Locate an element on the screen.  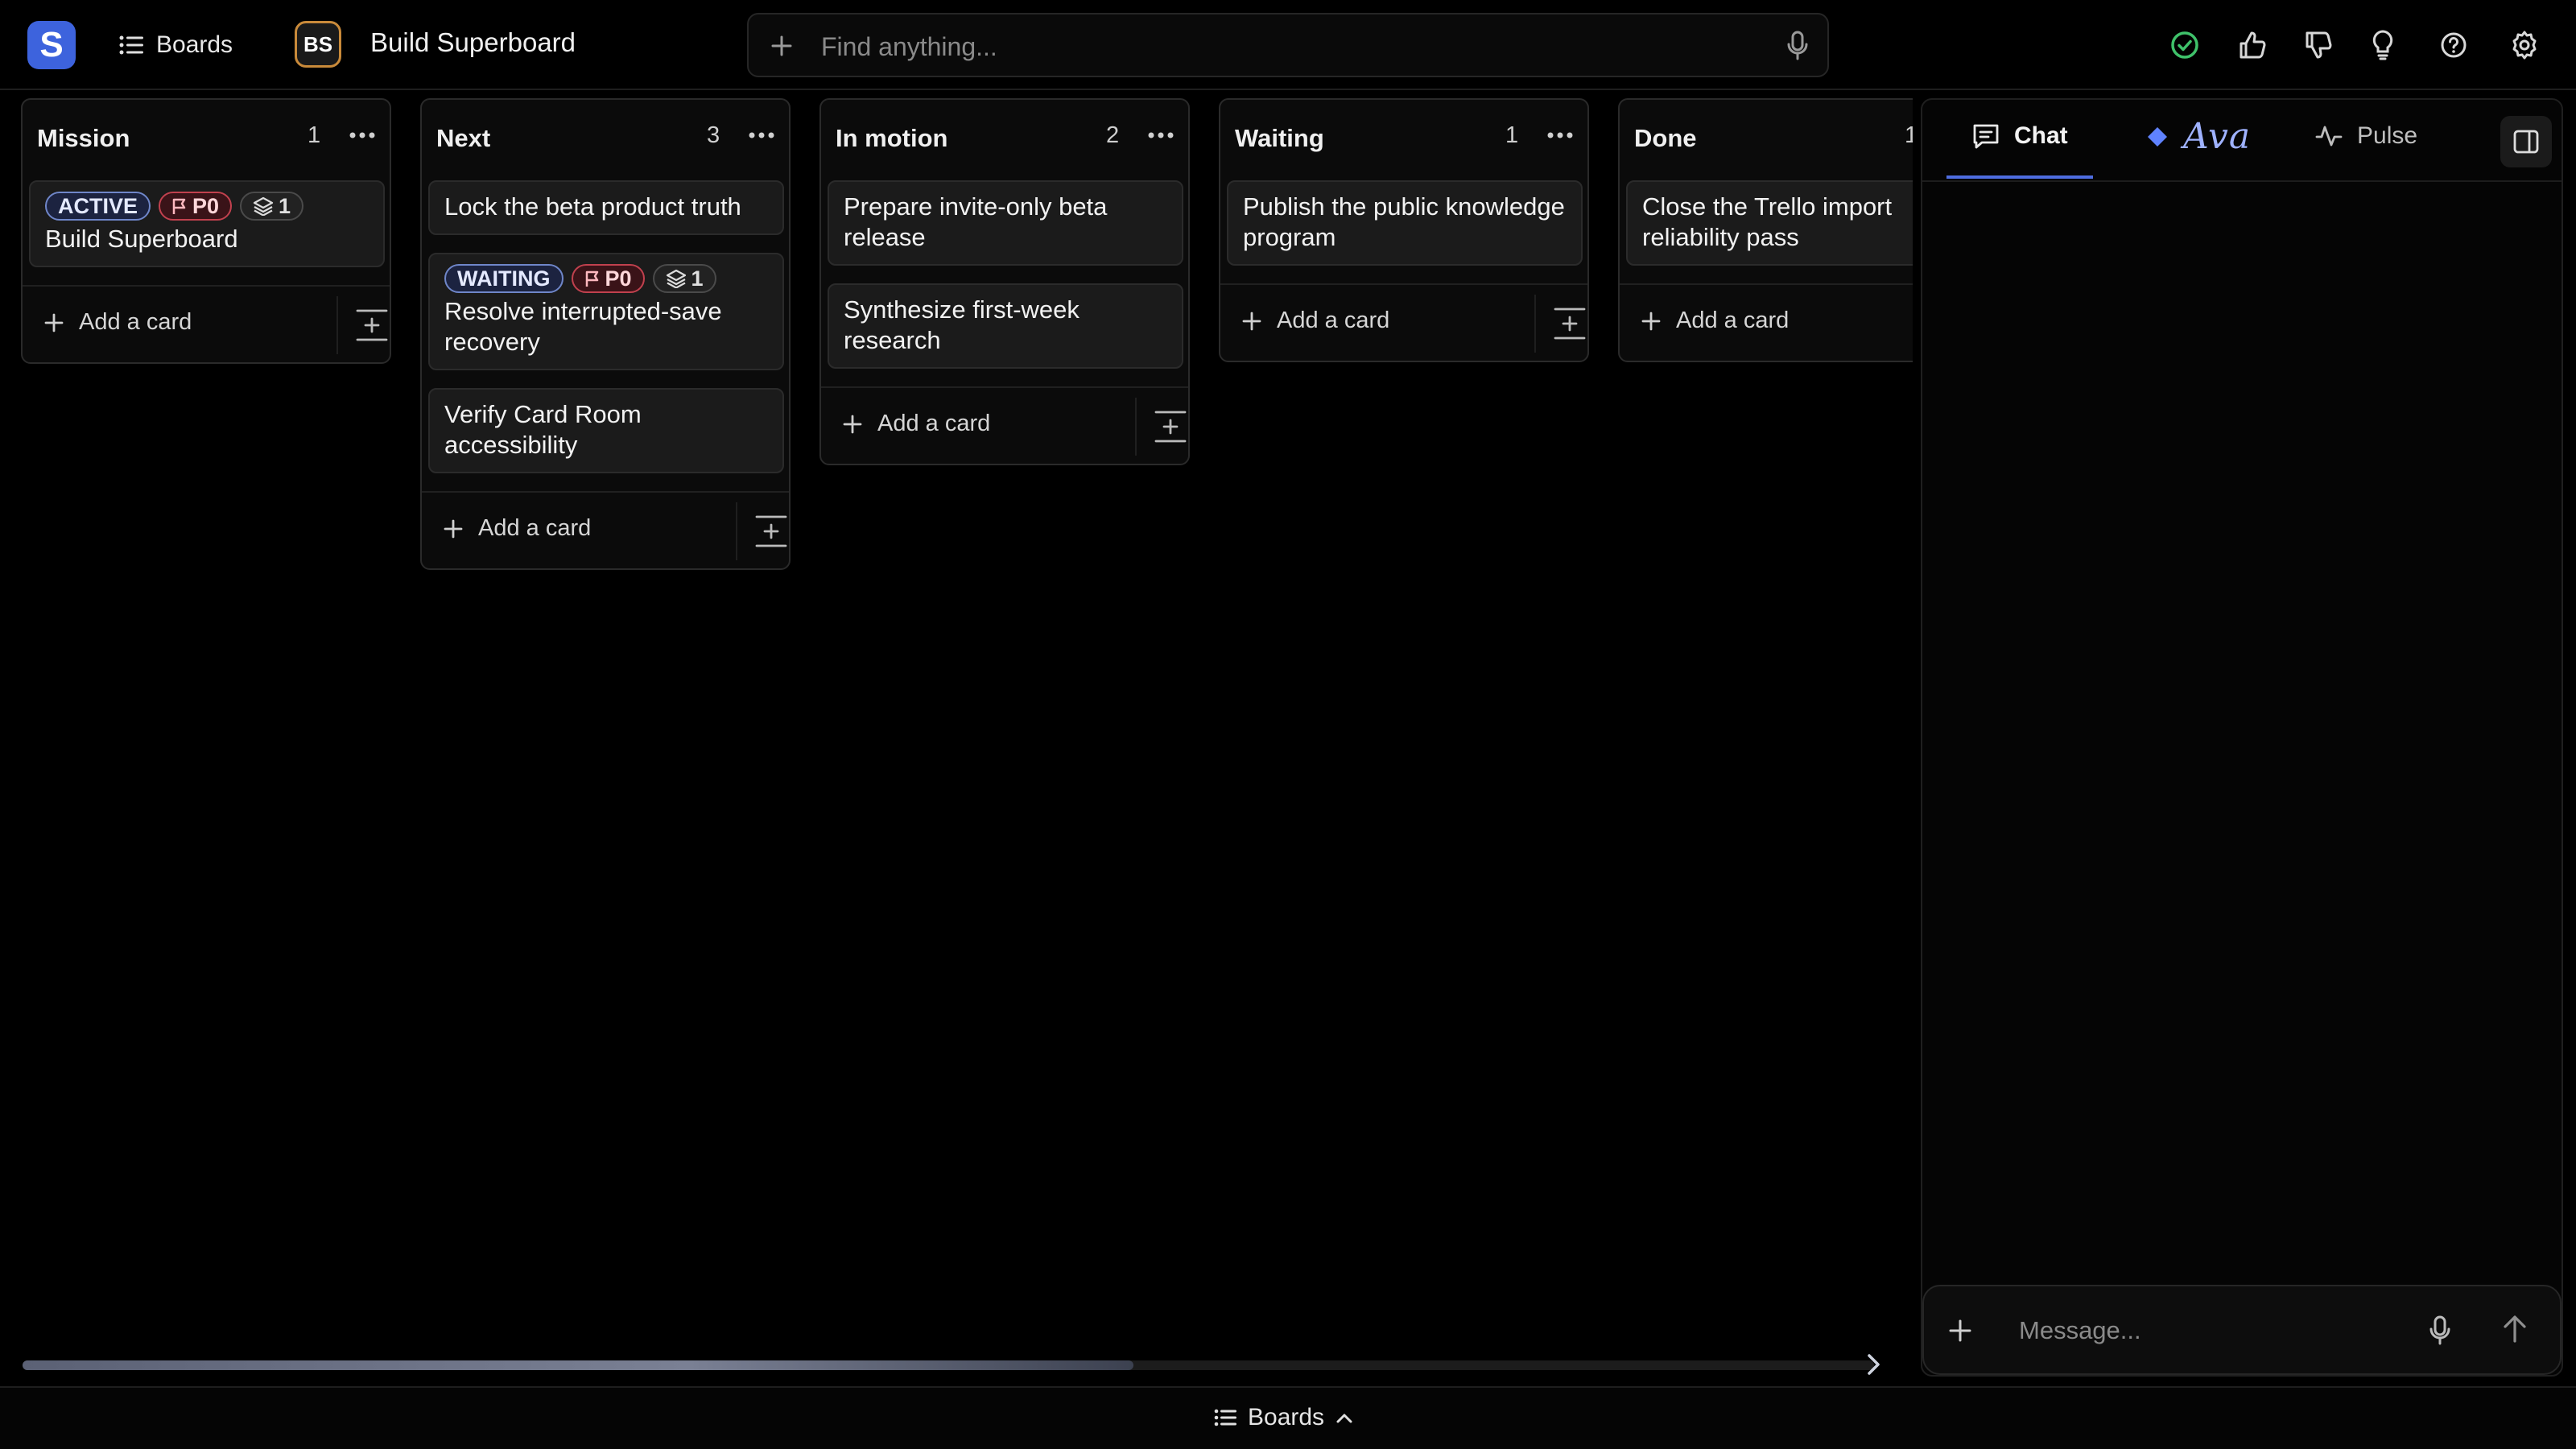
status-badge: ACTIVE is located at coordinates (98, 206).